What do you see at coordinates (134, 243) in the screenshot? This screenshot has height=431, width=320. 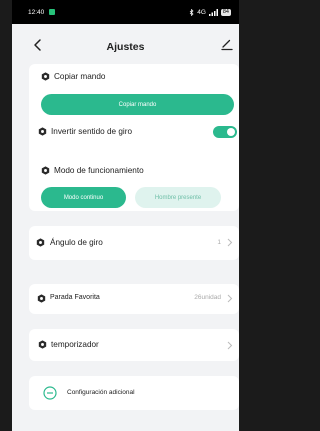 I see `angulo-row: Ángulo de giro 1` at bounding box center [134, 243].